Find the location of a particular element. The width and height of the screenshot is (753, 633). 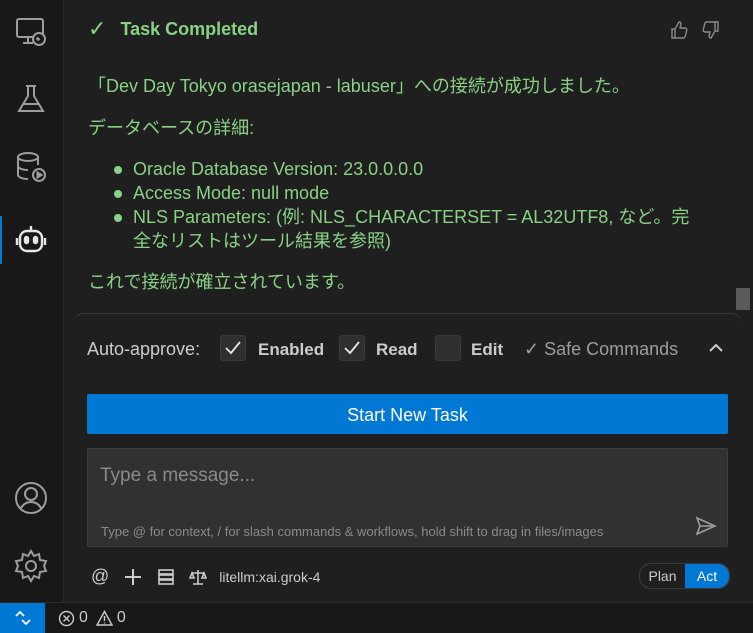

thumbs-down-icon is located at coordinates (711, 30).